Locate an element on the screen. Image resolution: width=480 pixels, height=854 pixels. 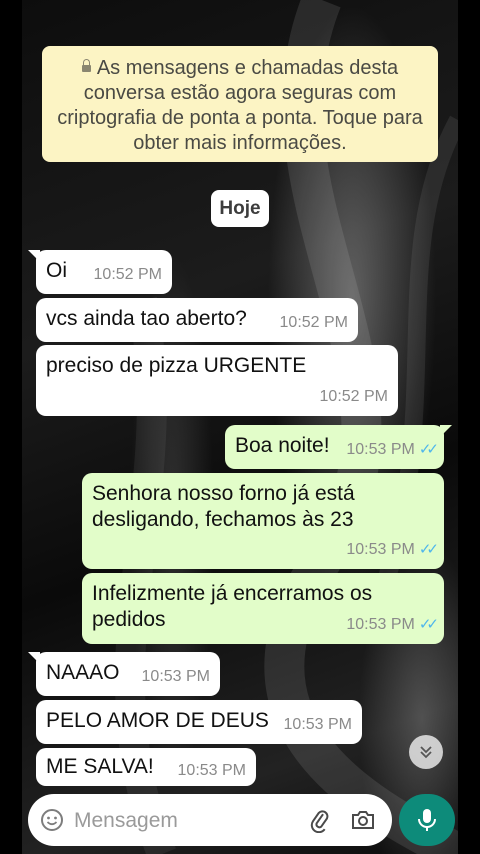
message-incoming: ME SALVA! 10:53 PM is located at coordinates (146, 767).